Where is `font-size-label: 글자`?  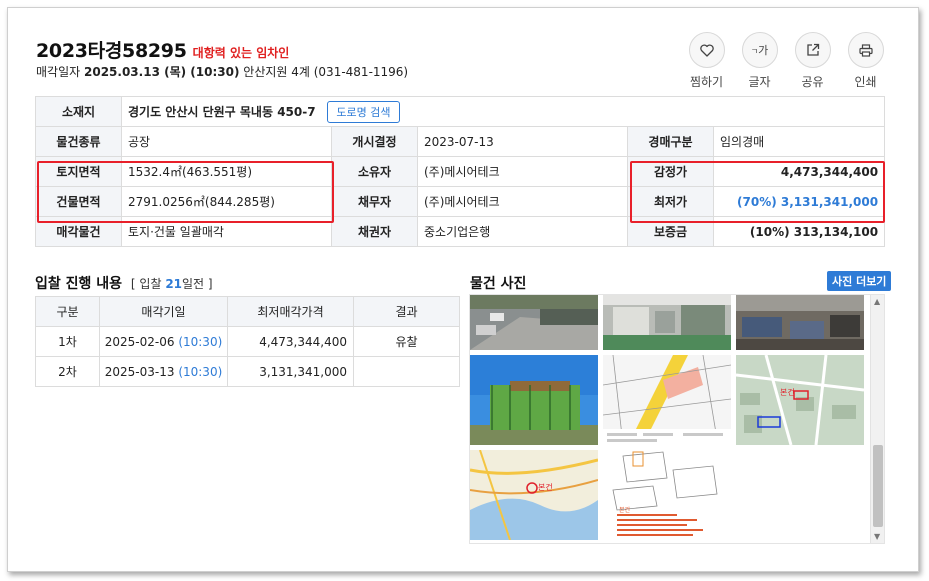
font-size-label: 글자 is located at coordinates (759, 82).